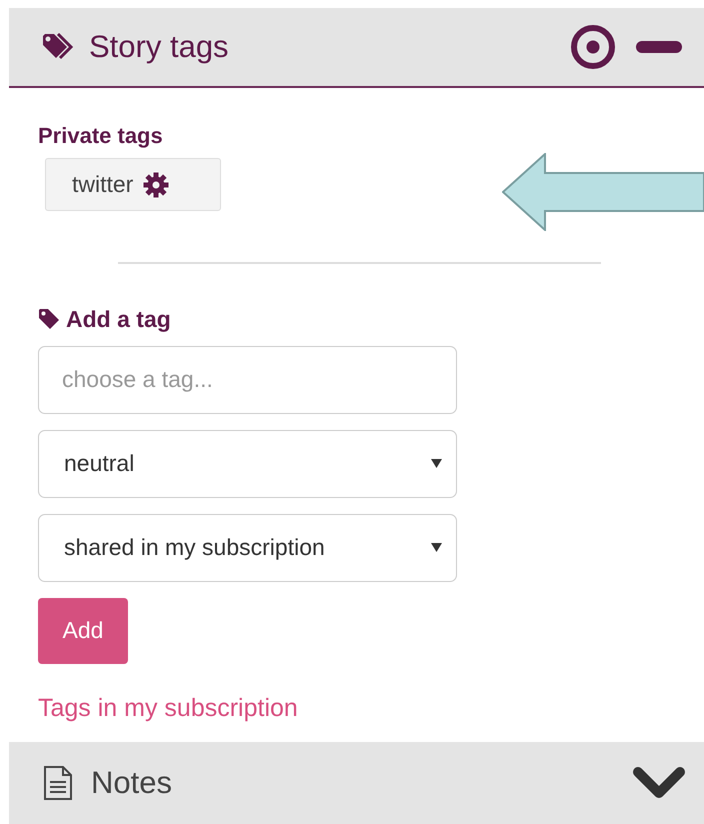 The image size is (704, 824). What do you see at coordinates (247, 464) in the screenshot?
I see `dropdown-select: neutral` at bounding box center [247, 464].